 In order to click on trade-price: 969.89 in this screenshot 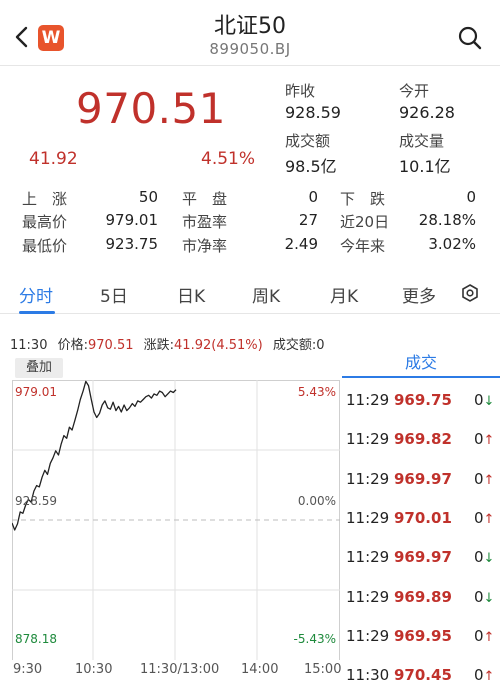, I will do `click(423, 596)`.